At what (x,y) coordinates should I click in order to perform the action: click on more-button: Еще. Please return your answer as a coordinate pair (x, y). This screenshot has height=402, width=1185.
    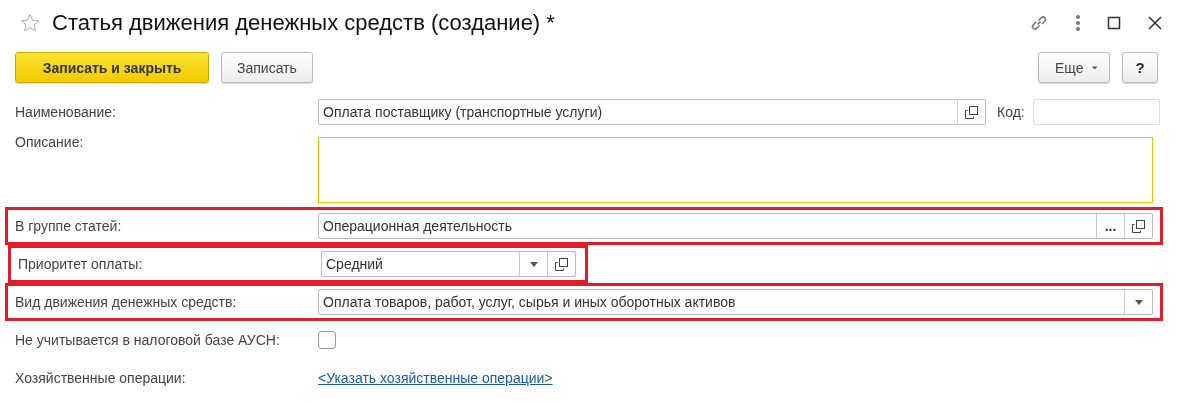
    Looking at the image, I should click on (1074, 67).